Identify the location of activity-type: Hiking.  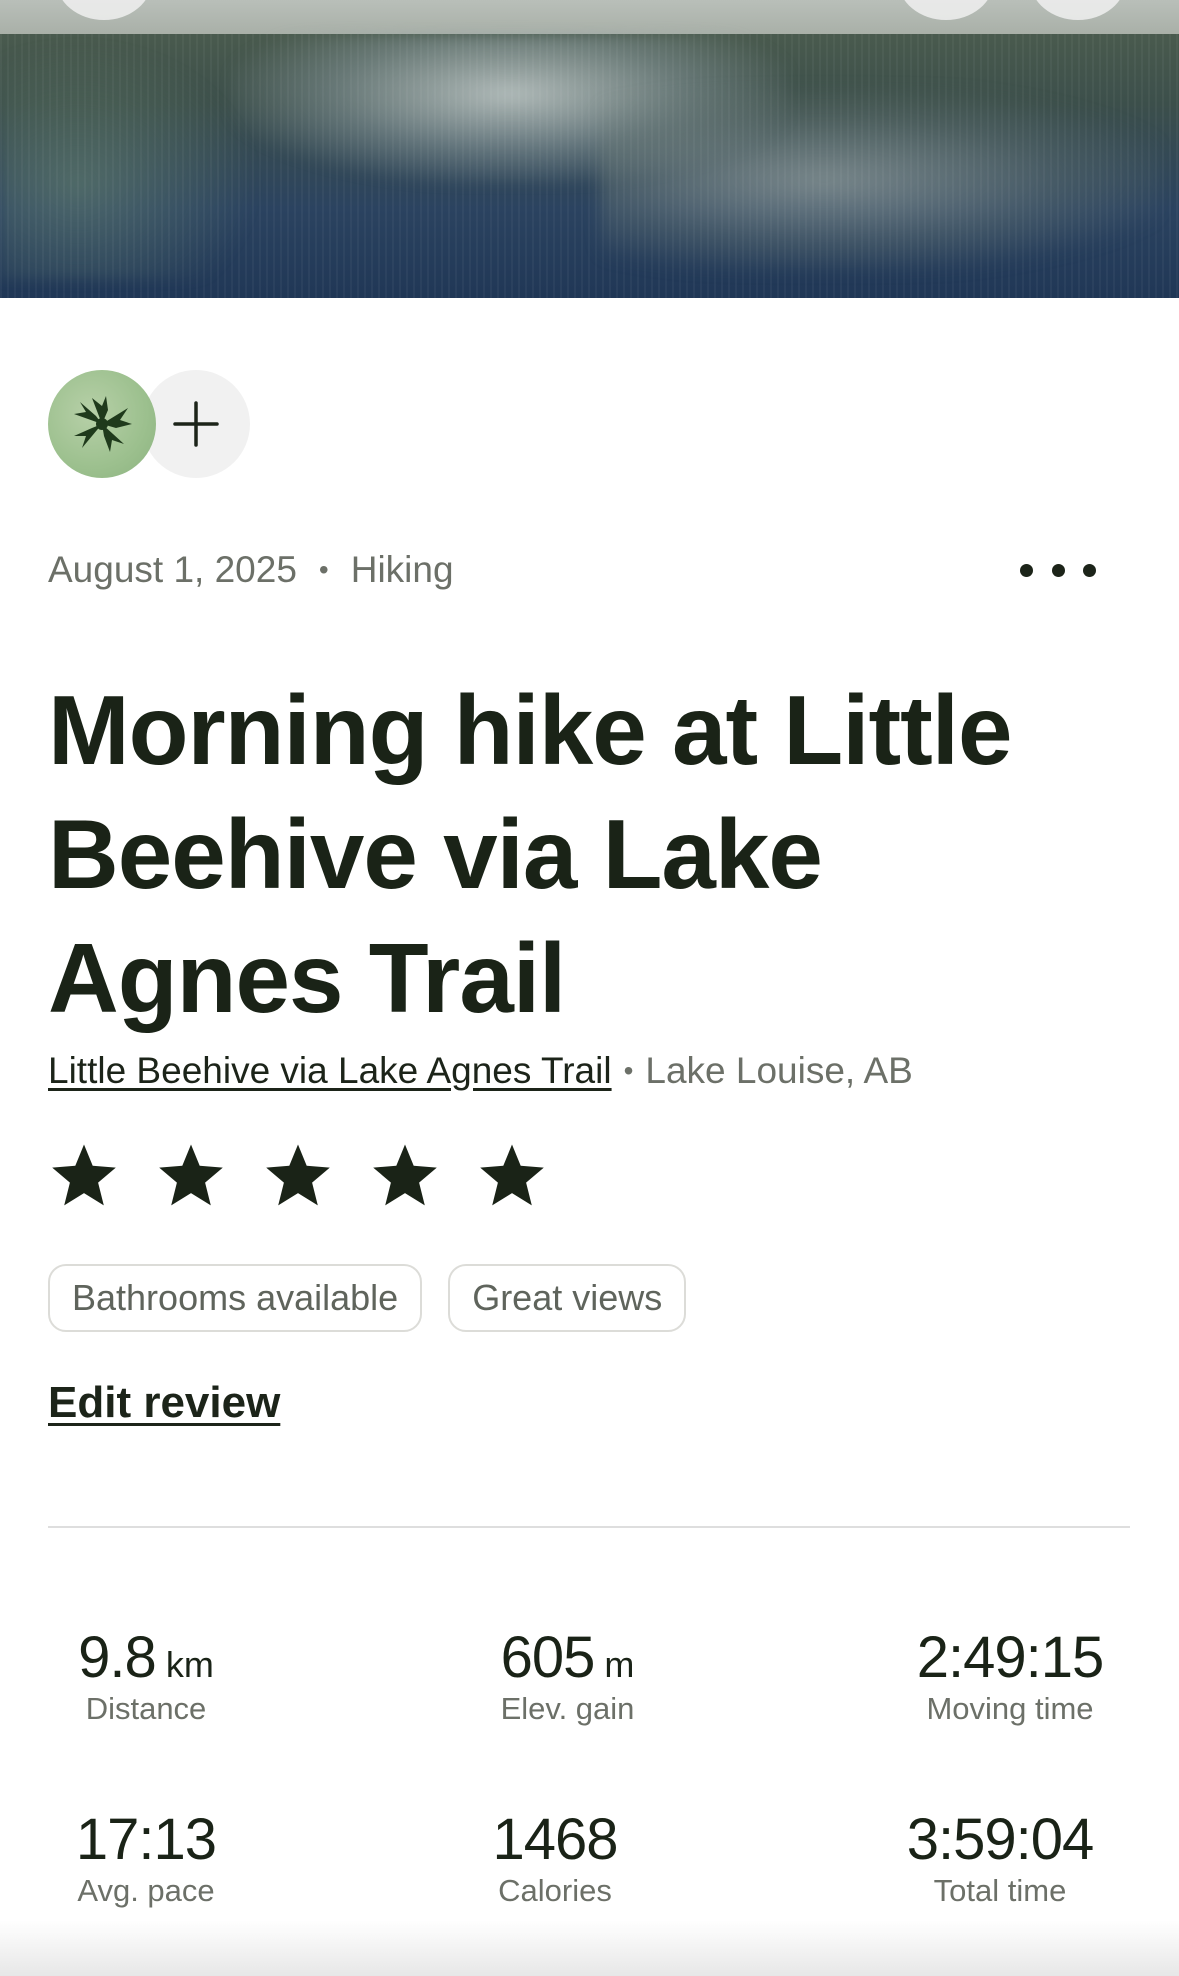
(402, 569).